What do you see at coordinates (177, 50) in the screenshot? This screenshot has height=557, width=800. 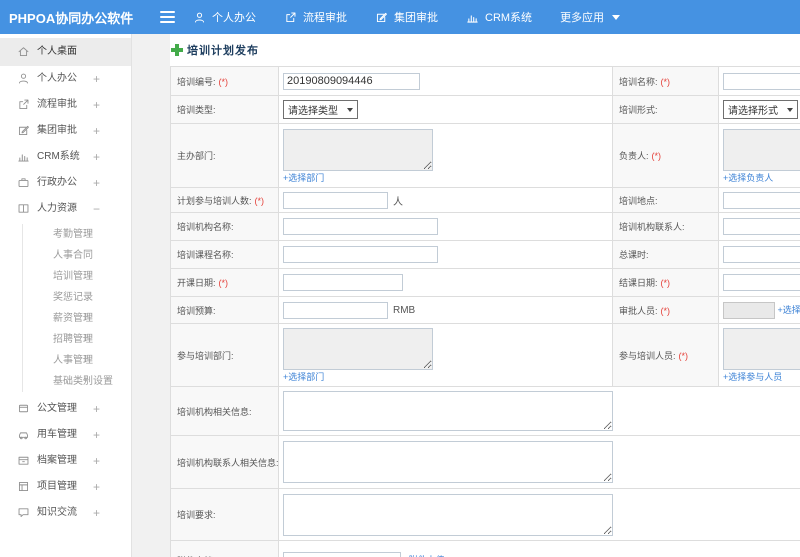 I see `add-plus-icon` at bounding box center [177, 50].